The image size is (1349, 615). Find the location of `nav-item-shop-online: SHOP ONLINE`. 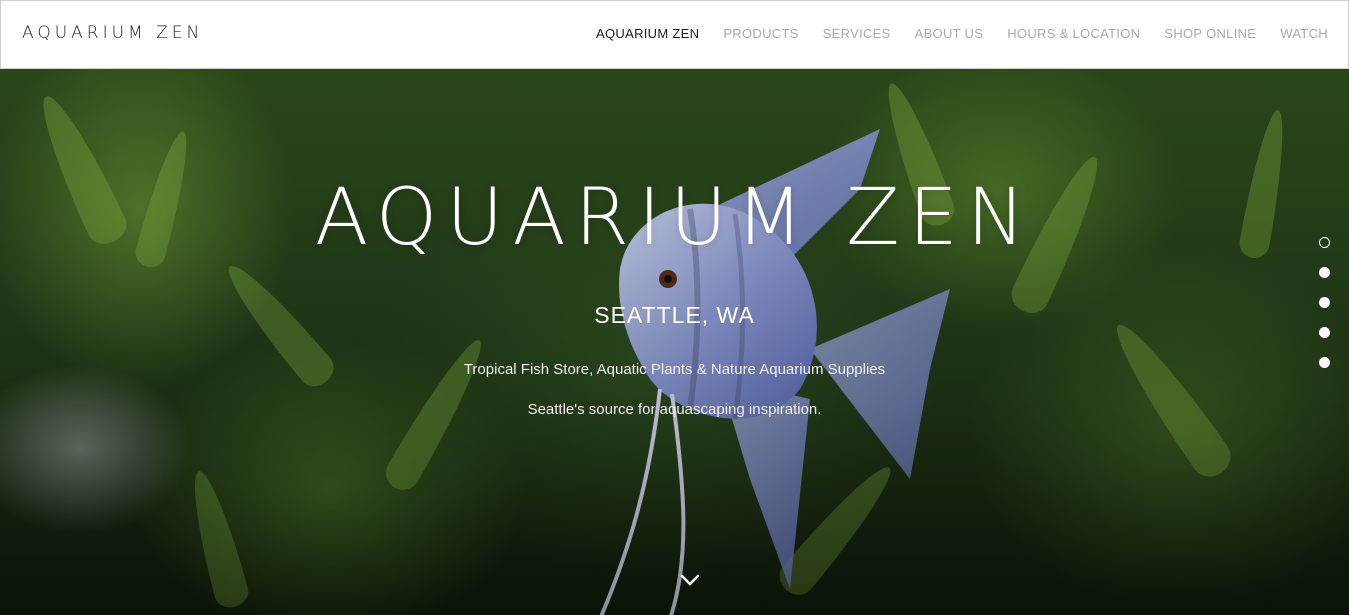

nav-item-shop-online: SHOP ONLINE is located at coordinates (1210, 33).